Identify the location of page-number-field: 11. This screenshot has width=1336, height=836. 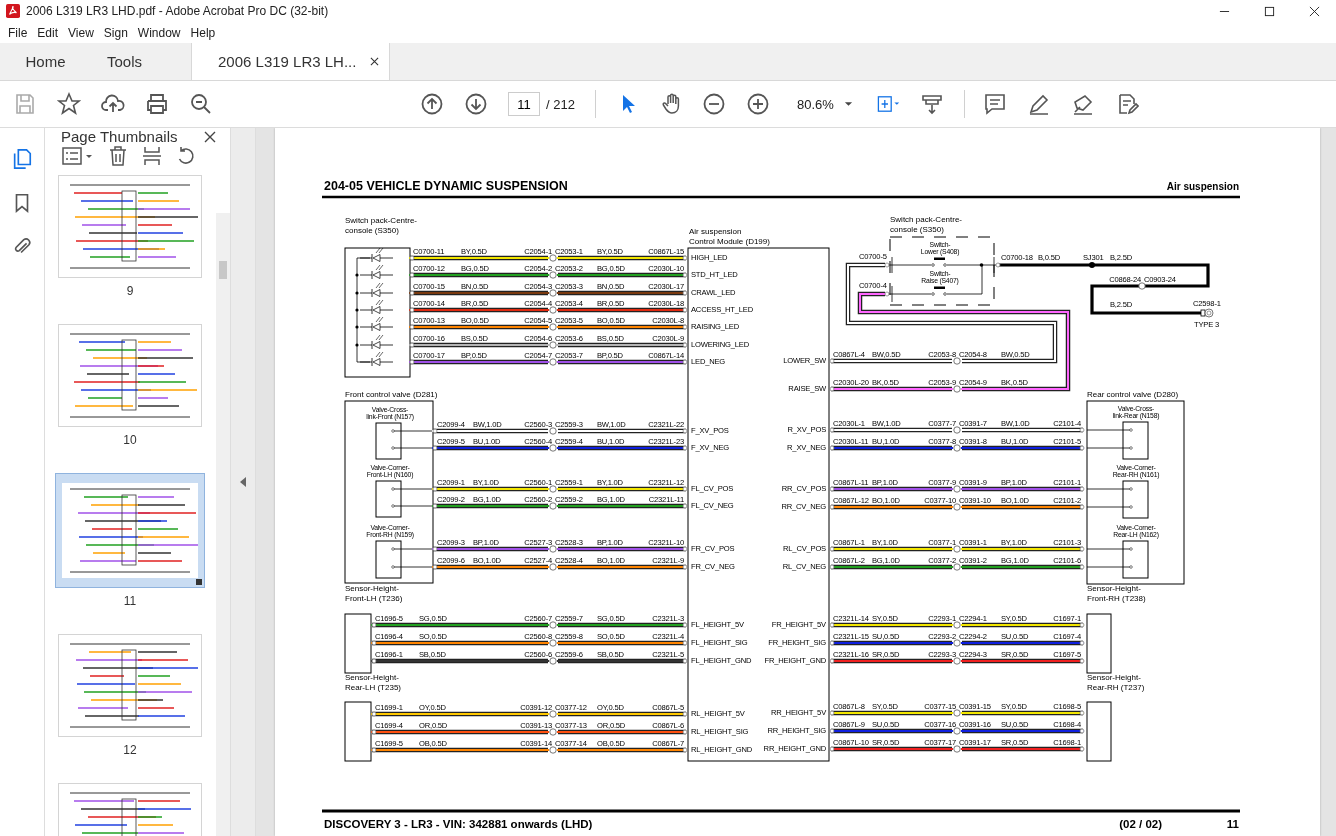
(524, 104).